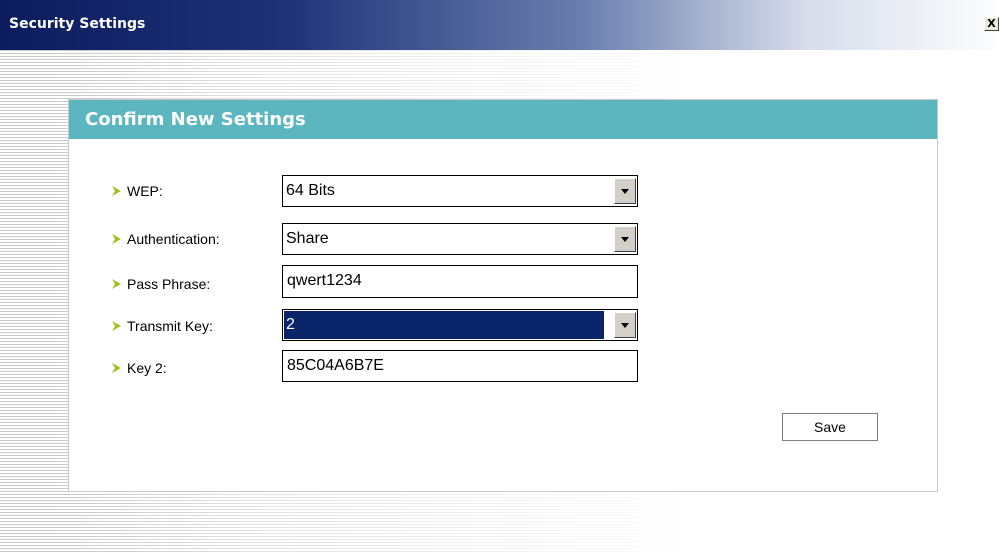  I want to click on key-2-label-text: Key 2:, so click(147, 368).